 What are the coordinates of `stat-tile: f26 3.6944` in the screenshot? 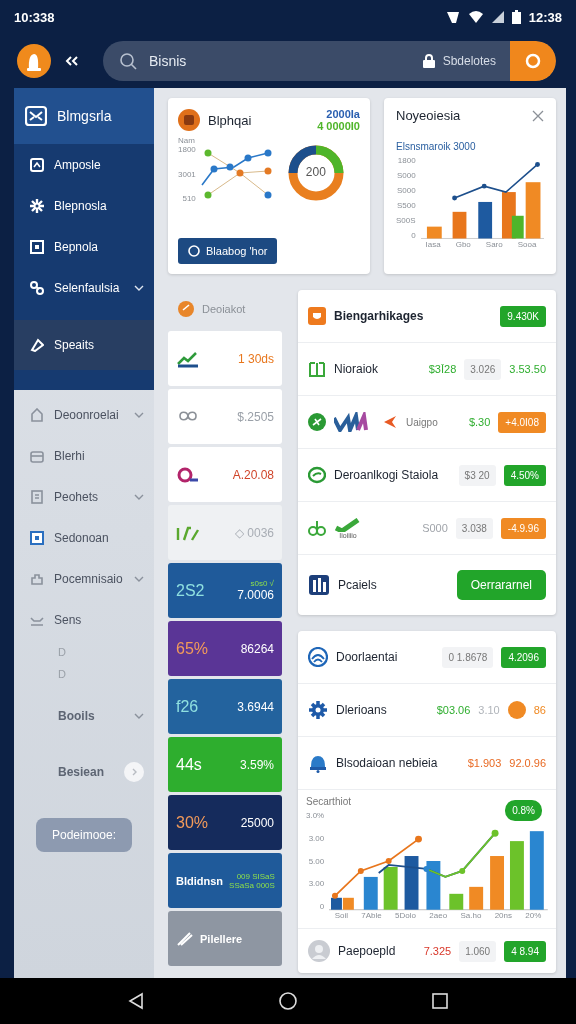 It's located at (225, 706).